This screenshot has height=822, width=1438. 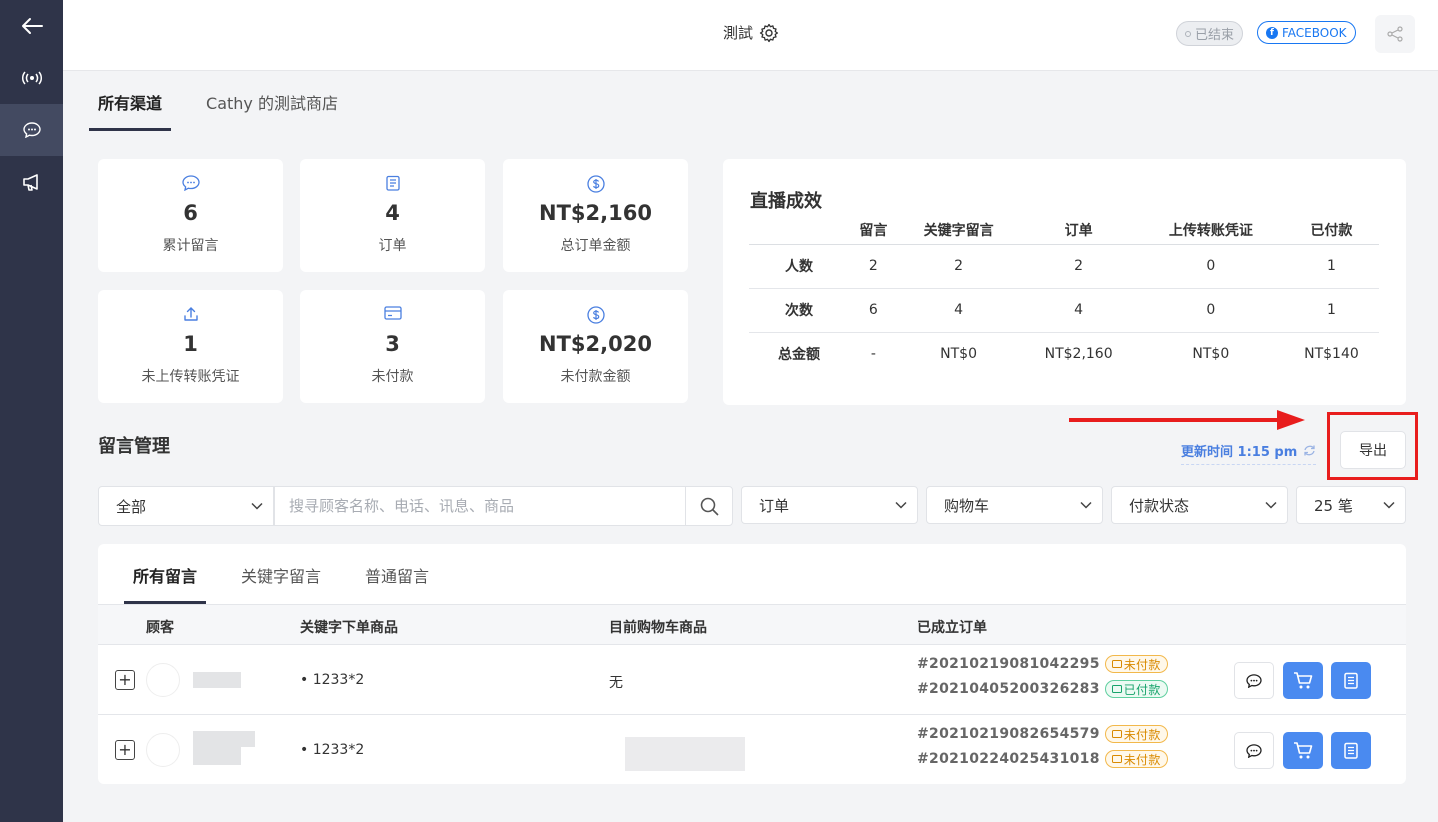 I want to click on sidebar-item-comments, so click(x=31, y=130).